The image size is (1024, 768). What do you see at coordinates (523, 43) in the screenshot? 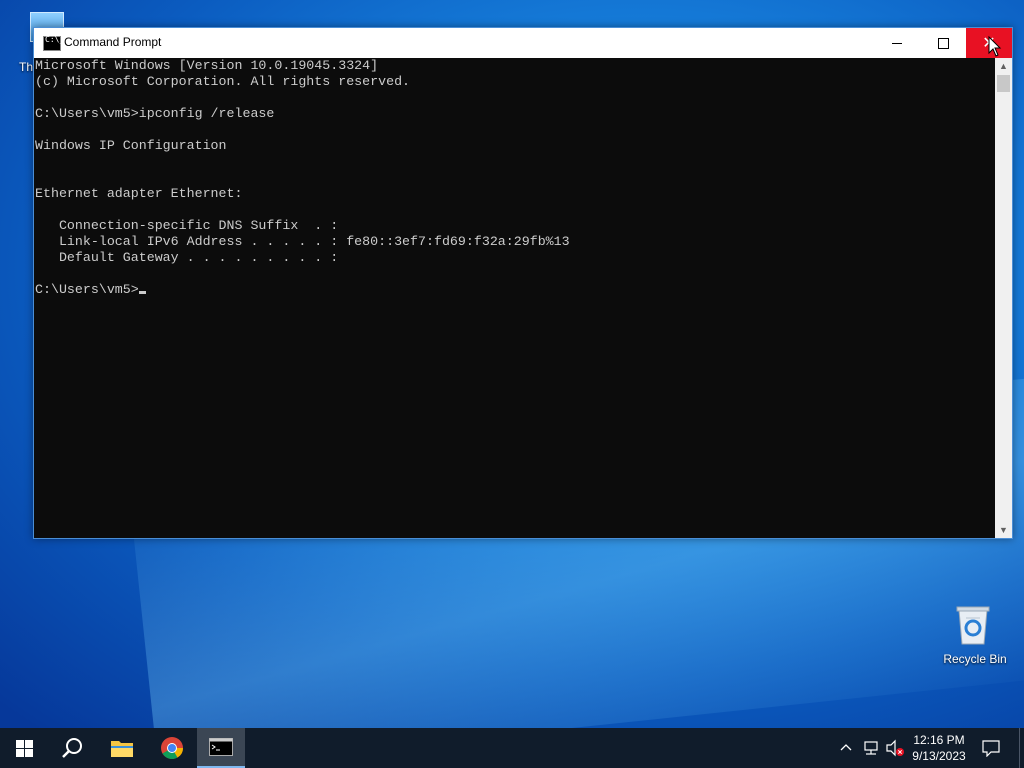
I see `title-bar: C:\_ Command Prompt ✕` at bounding box center [523, 43].